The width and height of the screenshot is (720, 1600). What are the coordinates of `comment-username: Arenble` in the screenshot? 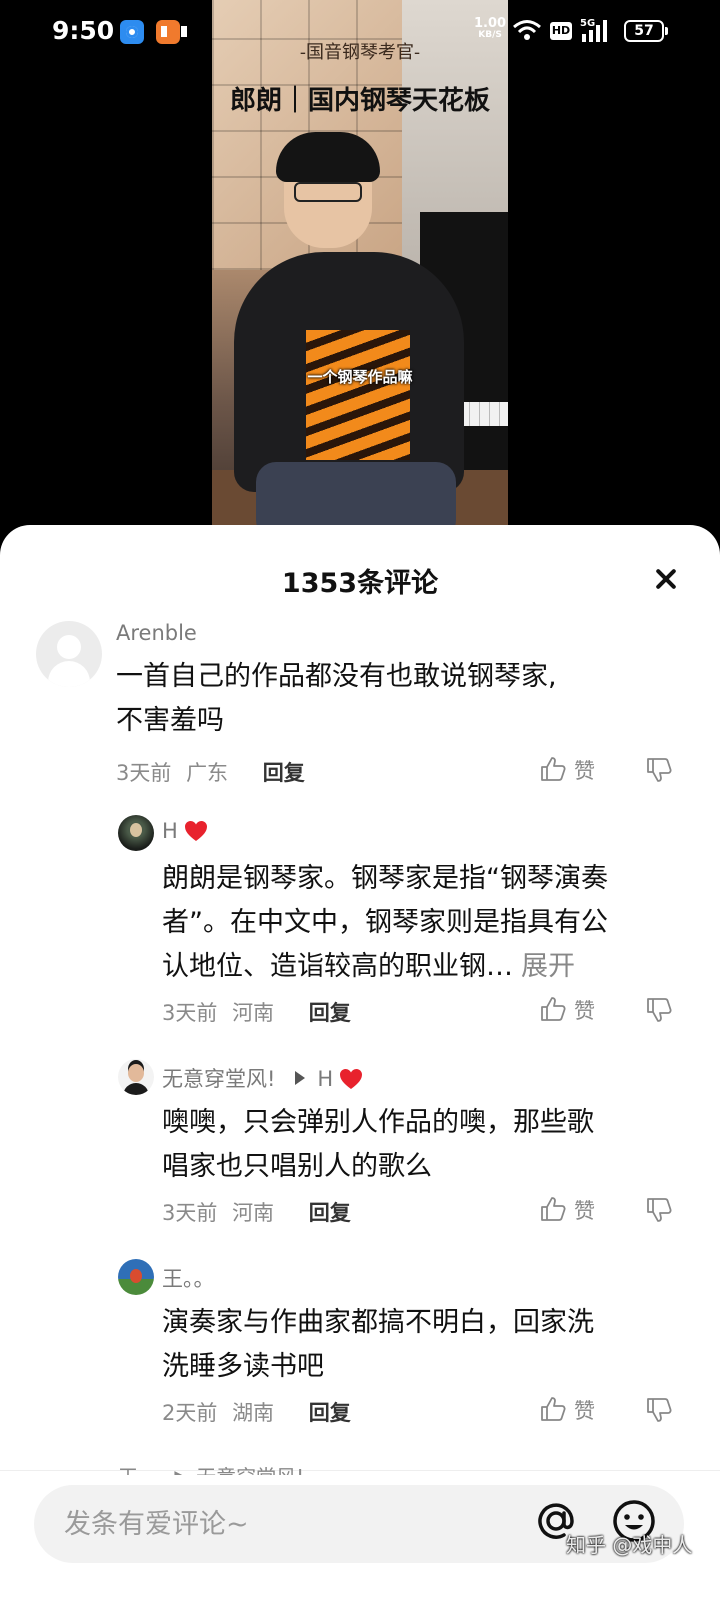 It's located at (156, 633).